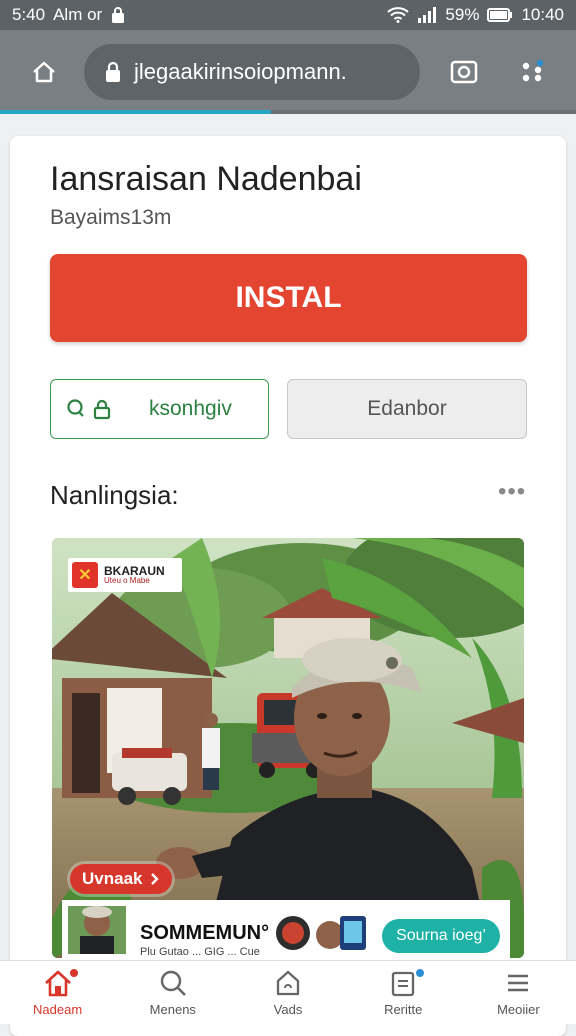 The image size is (576, 1036). Describe the element at coordinates (155, 879) in the screenshot. I see `chevron-right-icon` at that location.